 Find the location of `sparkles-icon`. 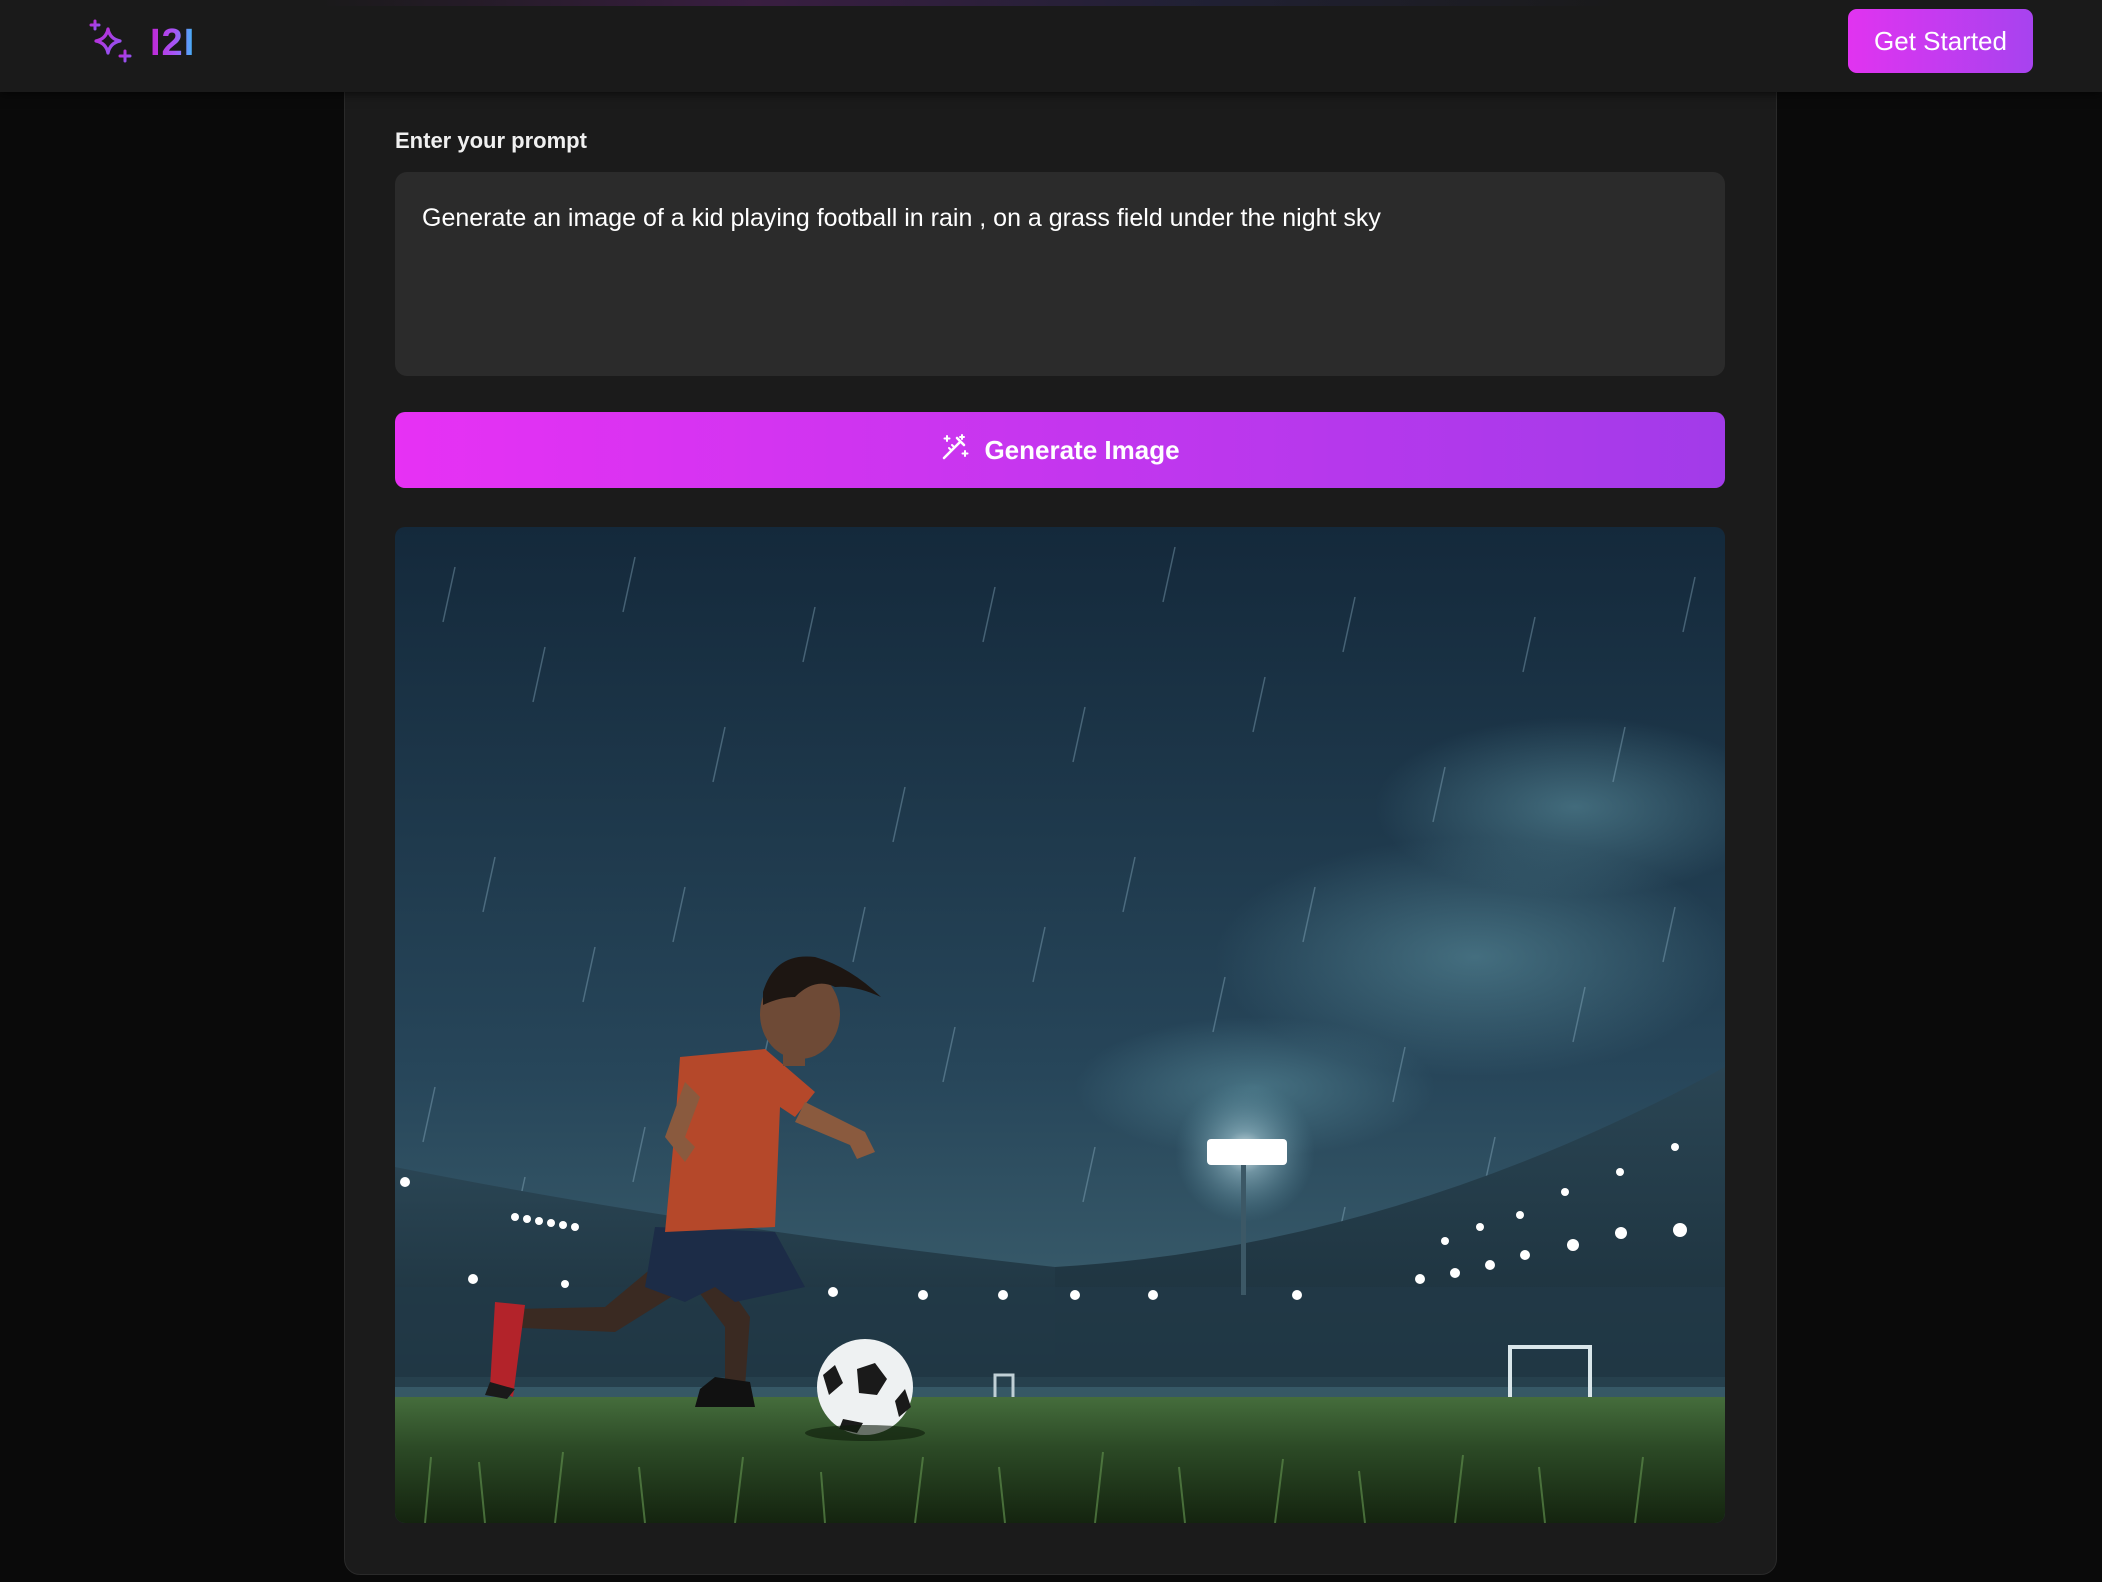

sparkles-icon is located at coordinates (112, 43).